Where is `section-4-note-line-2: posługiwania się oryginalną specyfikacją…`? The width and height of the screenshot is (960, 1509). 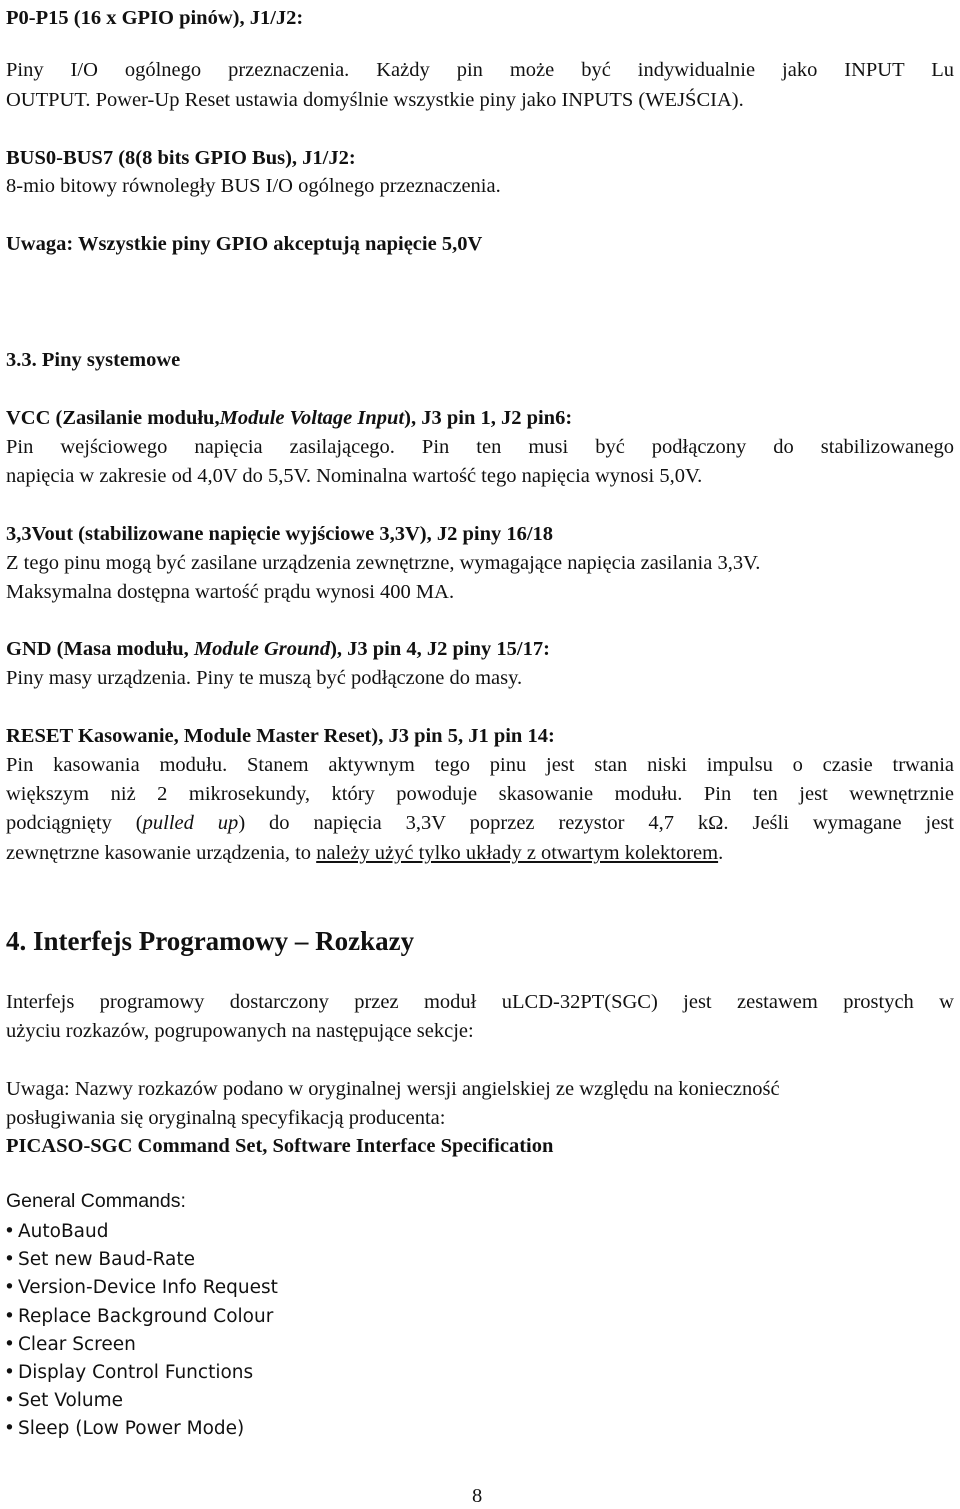 section-4-note-line-2: posługiwania się oryginalną specyfikacją… is located at coordinates (226, 1118).